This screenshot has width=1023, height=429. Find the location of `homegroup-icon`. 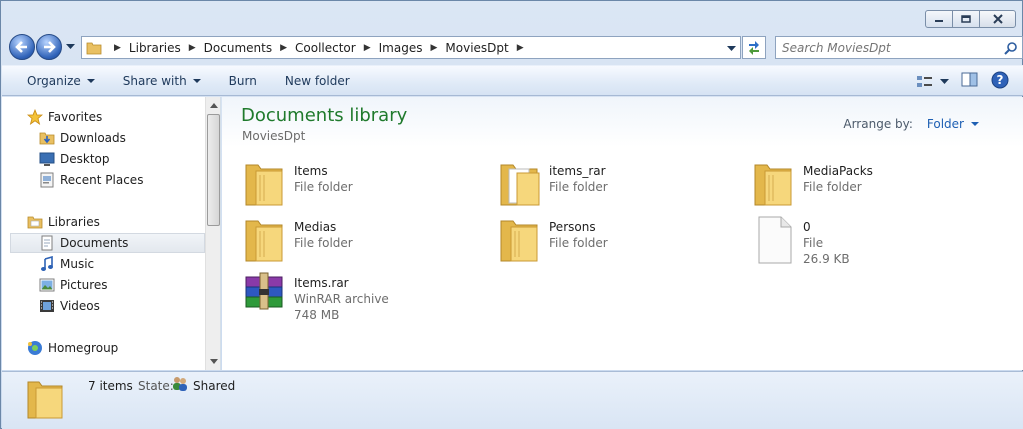

homegroup-icon is located at coordinates (35, 348).